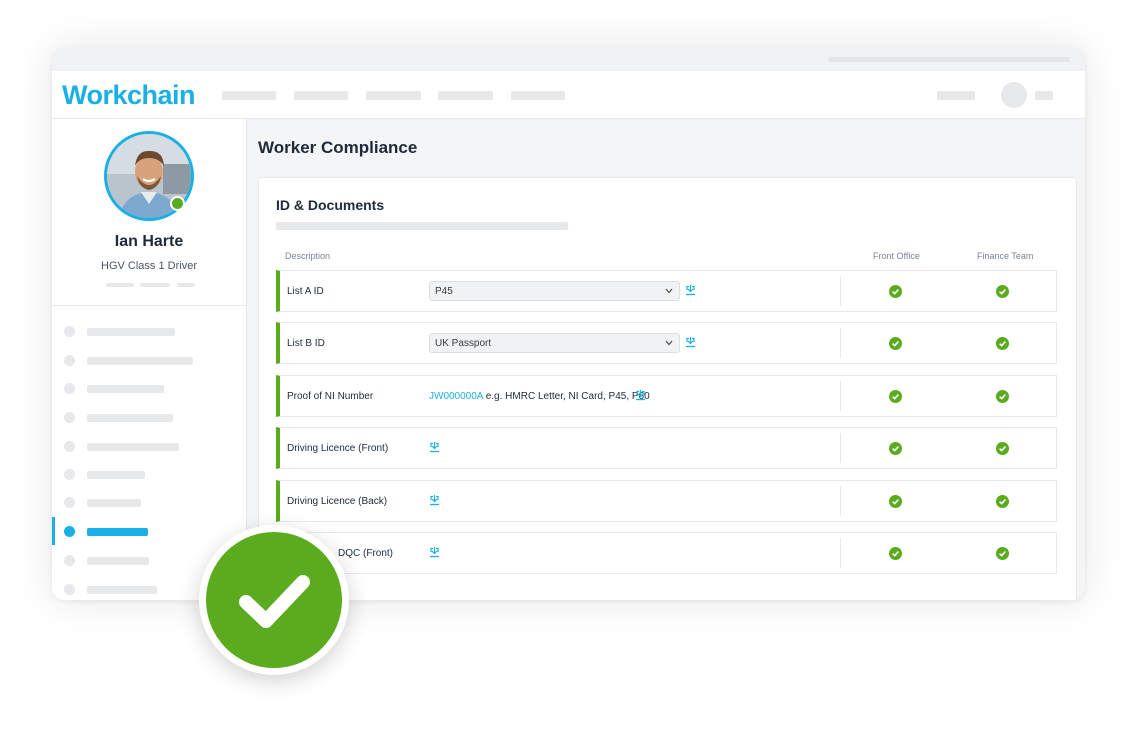 Image resolution: width=1136 pixels, height=735 pixels. I want to click on approved-badge, so click(274, 600).